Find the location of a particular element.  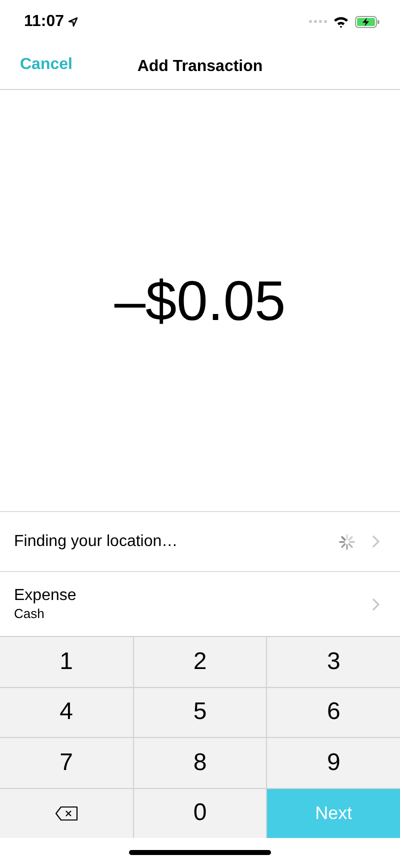

digit-key: 9 is located at coordinates (333, 763).